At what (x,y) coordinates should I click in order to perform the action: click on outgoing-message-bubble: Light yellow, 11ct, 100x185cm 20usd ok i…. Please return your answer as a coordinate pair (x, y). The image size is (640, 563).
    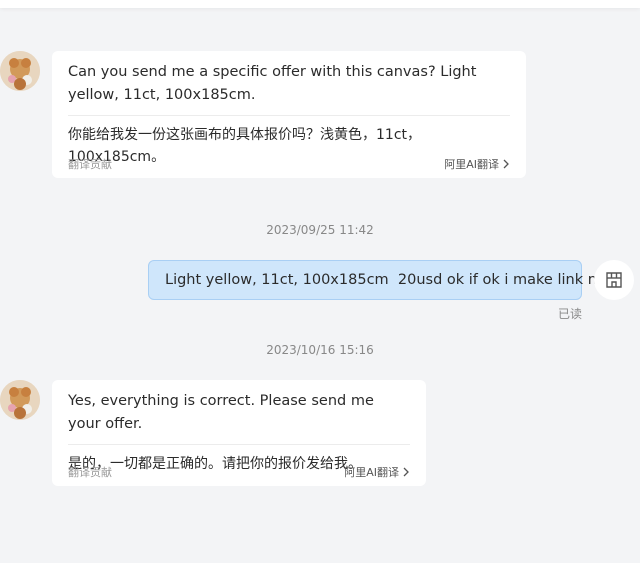
    Looking at the image, I should click on (383, 280).